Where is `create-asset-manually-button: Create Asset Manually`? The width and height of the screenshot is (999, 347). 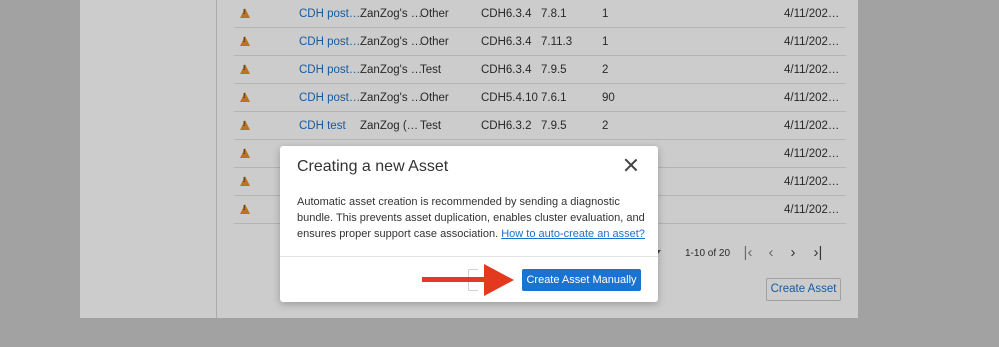
create-asset-manually-button: Create Asset Manually is located at coordinates (581, 280).